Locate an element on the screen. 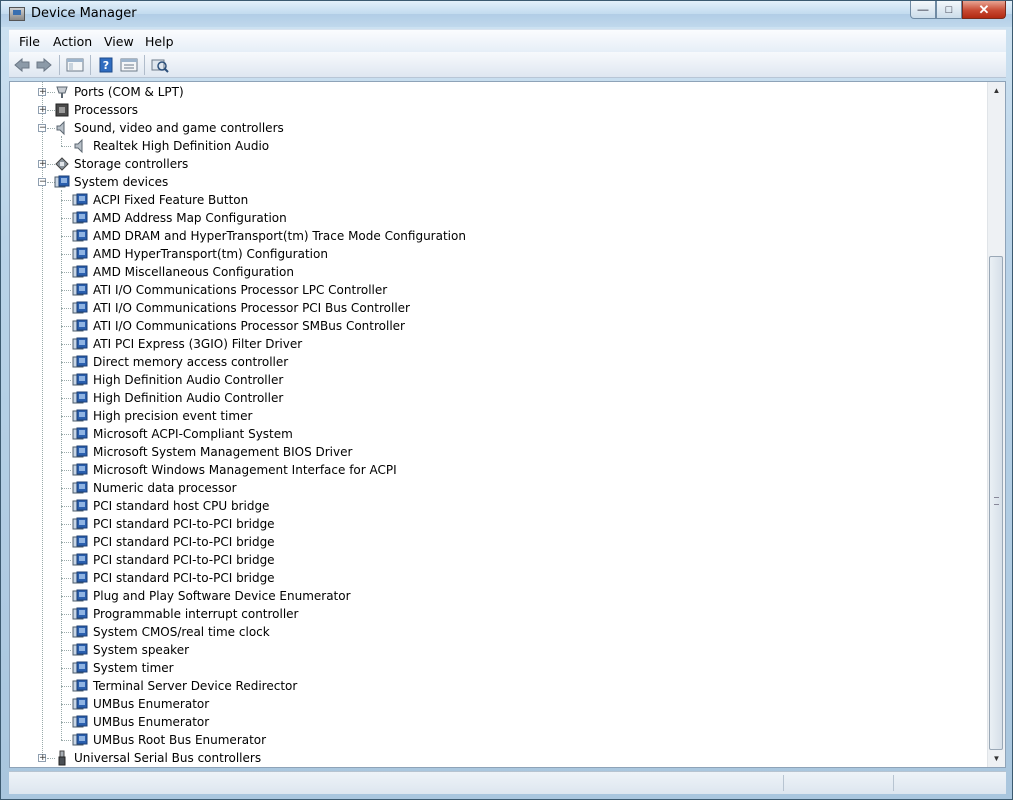  tree-item-label: ATI PCI Express (3GIO) Filter Driver is located at coordinates (198, 344).